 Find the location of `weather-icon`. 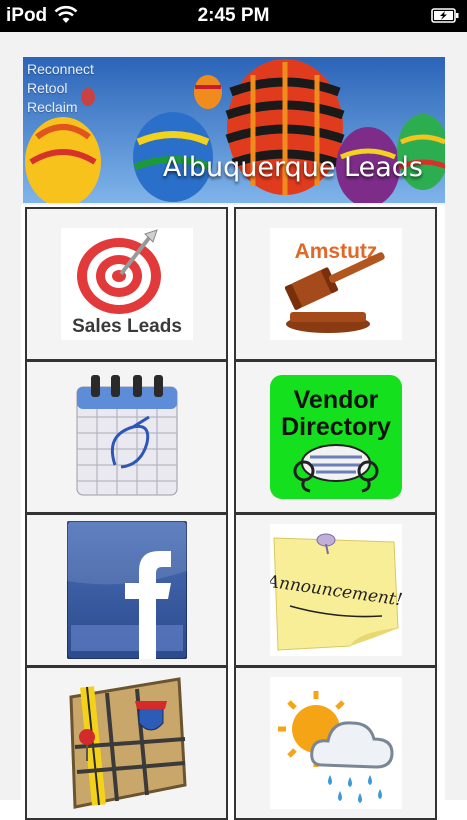

weather-icon is located at coordinates (335, 743).